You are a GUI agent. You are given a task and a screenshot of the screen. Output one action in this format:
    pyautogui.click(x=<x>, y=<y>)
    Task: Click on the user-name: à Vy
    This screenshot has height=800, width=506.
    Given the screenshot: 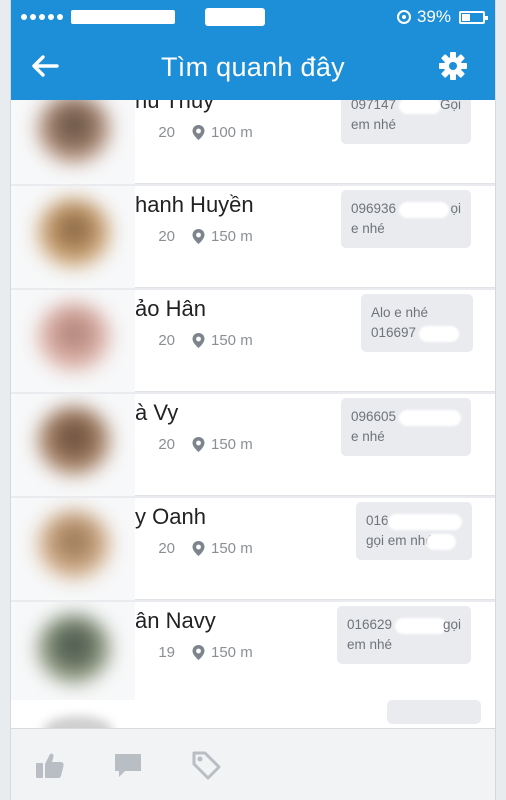 What is the action you would take?
    pyautogui.click(x=157, y=412)
    